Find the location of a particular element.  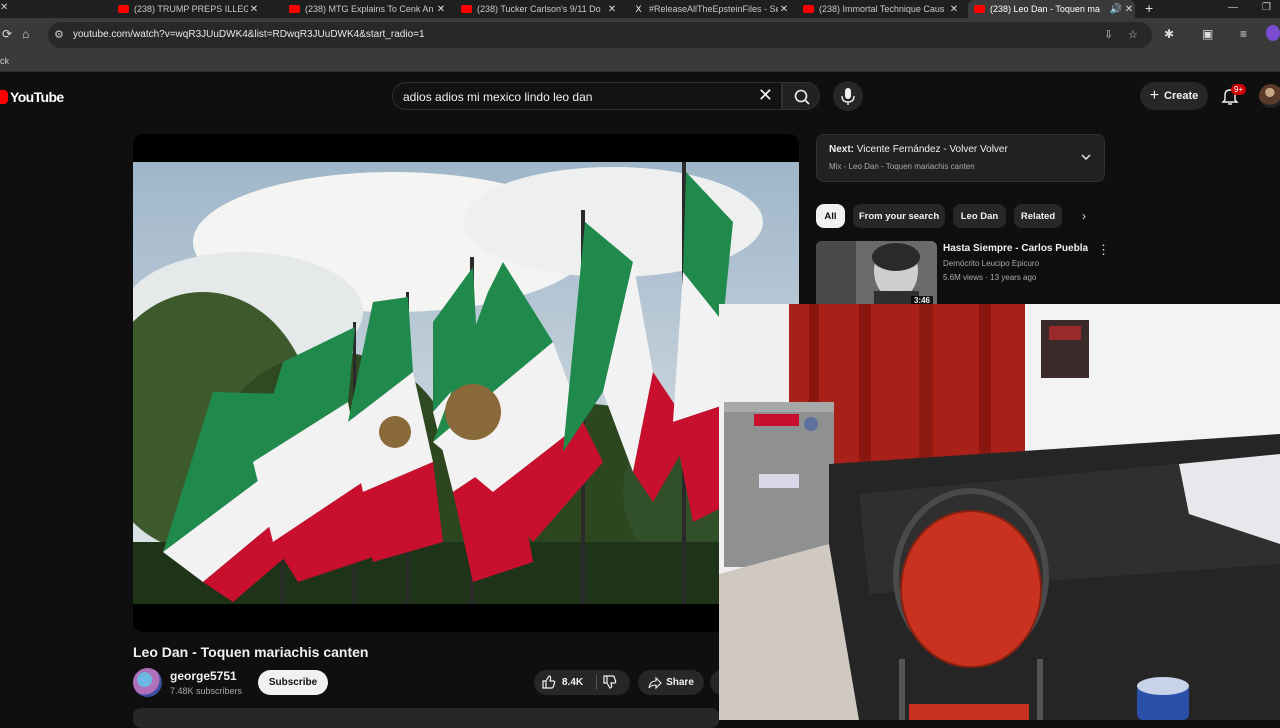

reload-icon: ⟳ is located at coordinates (7, 34).